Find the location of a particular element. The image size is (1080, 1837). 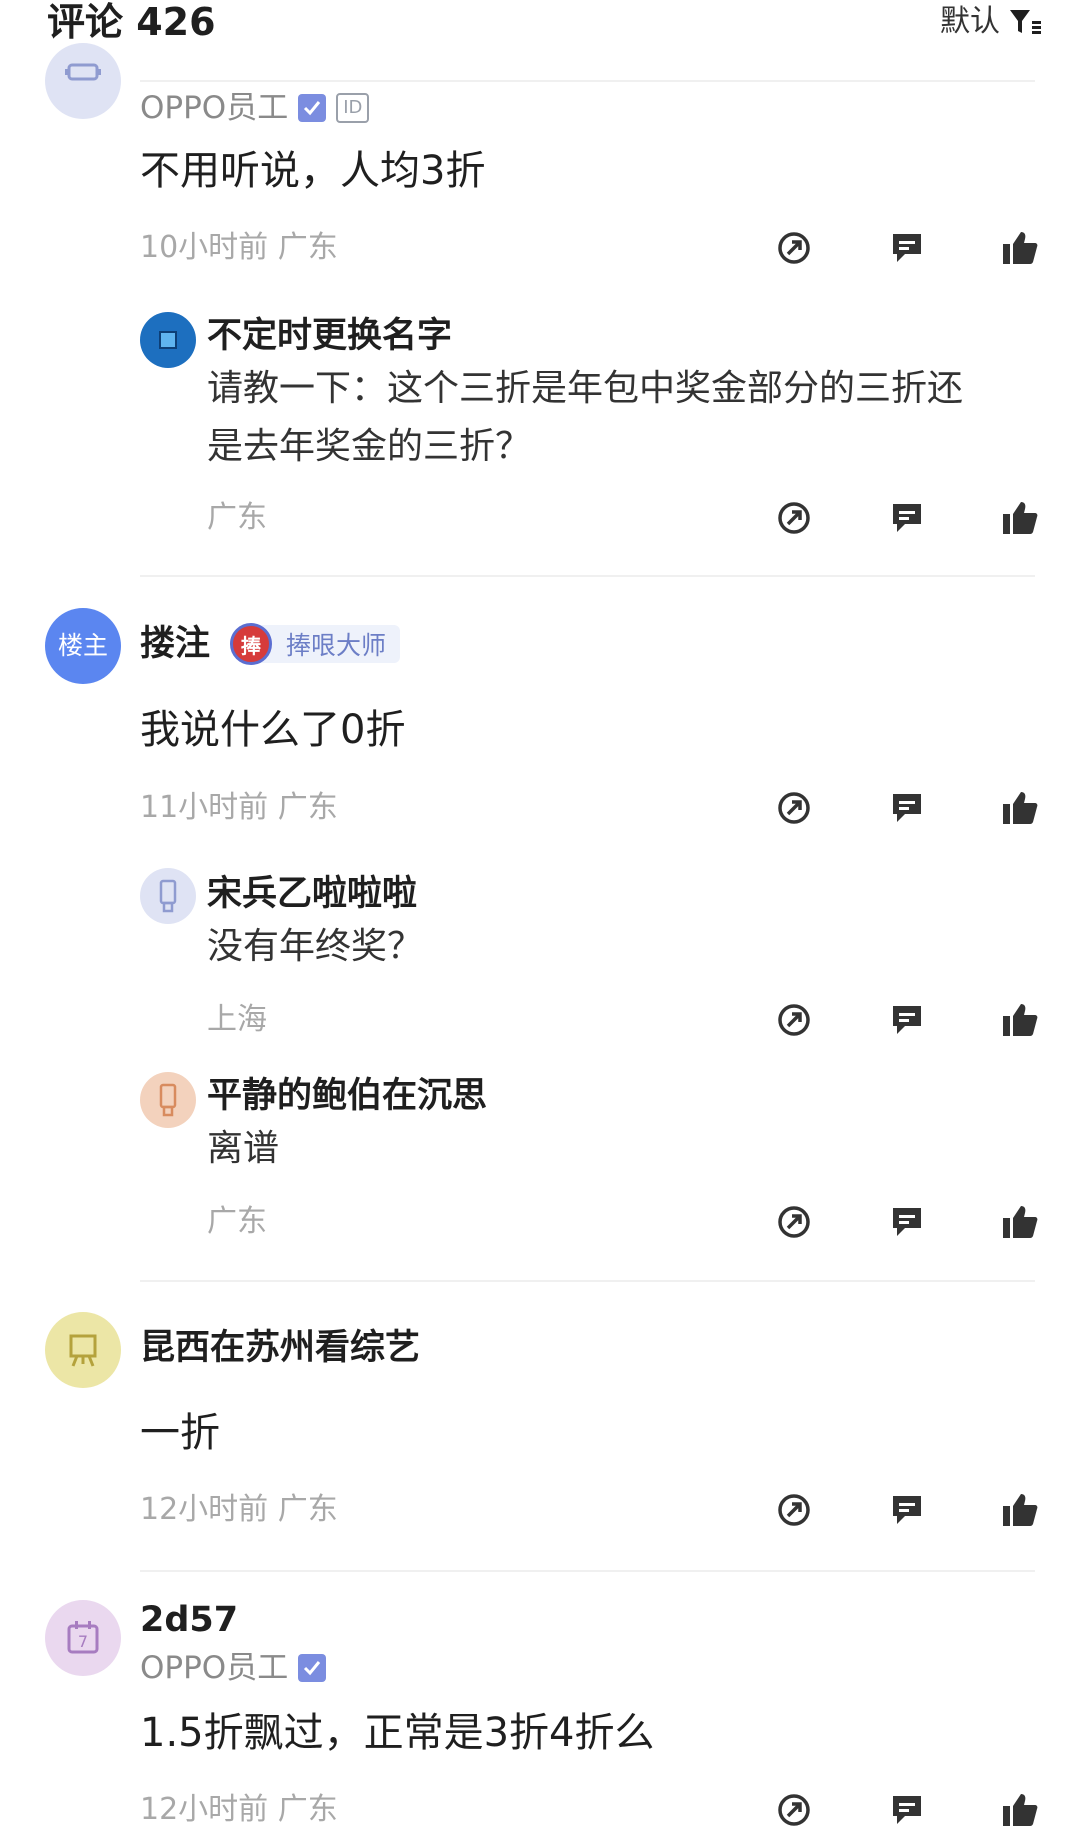

comment-username: 2d57 is located at coordinates (189, 1620).